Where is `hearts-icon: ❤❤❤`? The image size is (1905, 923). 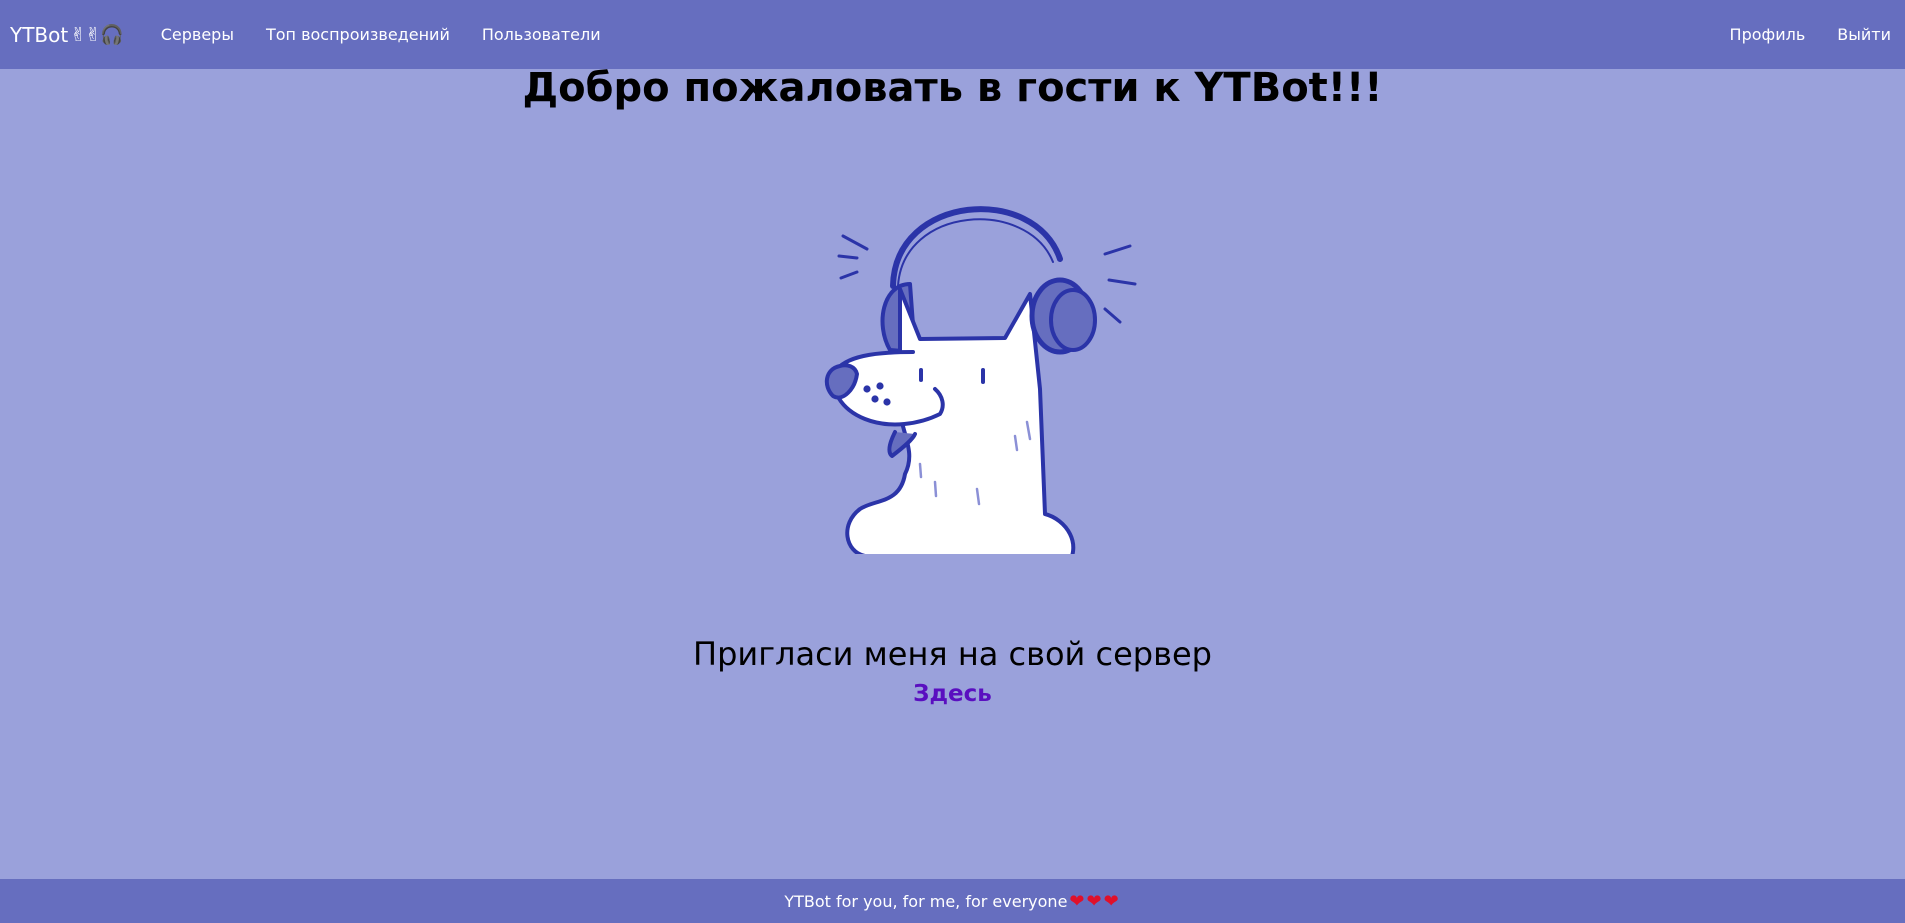
hearts-icon: ❤❤❤ is located at coordinates (1095, 901).